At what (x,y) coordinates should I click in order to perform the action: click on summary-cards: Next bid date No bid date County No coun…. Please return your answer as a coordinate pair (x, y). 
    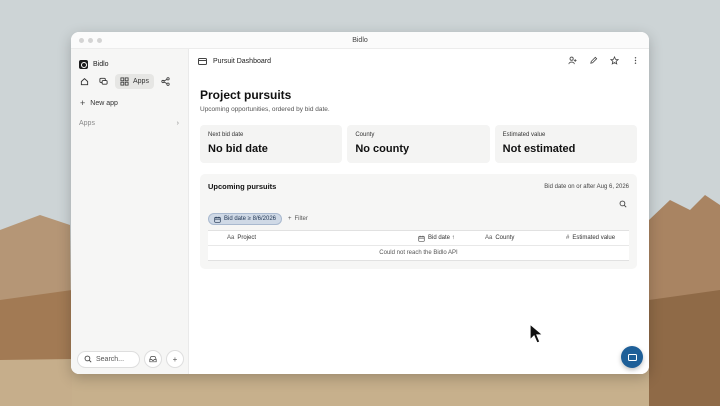
    Looking at the image, I should click on (418, 144).